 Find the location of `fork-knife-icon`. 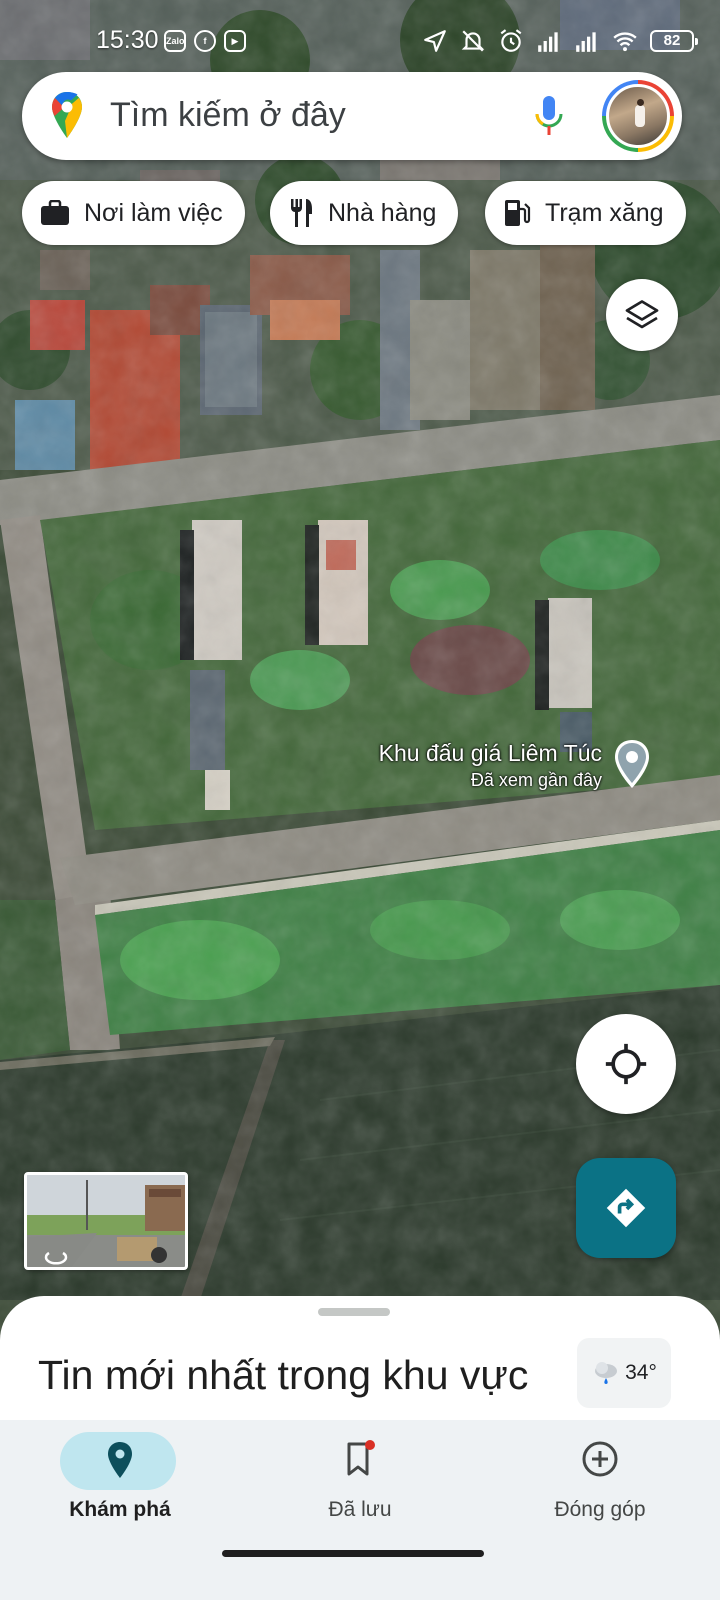

fork-knife-icon is located at coordinates (301, 213).